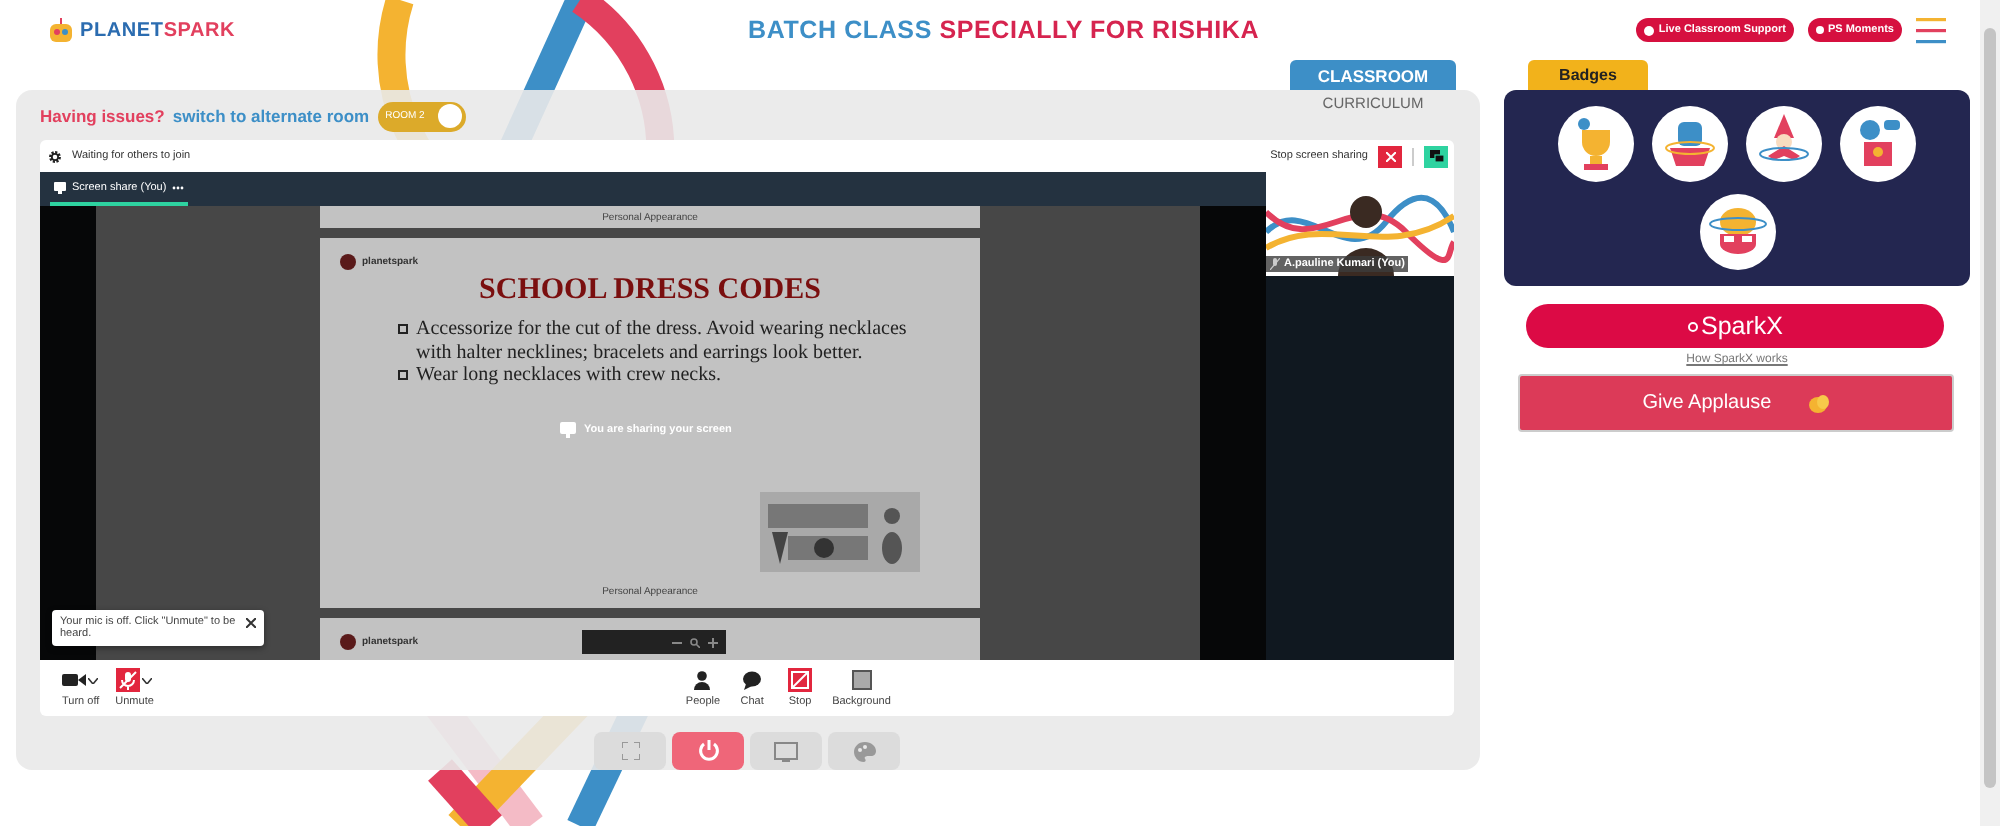  What do you see at coordinates (1735, 326) in the screenshot?
I see `sparkx-button: SparkX` at bounding box center [1735, 326].